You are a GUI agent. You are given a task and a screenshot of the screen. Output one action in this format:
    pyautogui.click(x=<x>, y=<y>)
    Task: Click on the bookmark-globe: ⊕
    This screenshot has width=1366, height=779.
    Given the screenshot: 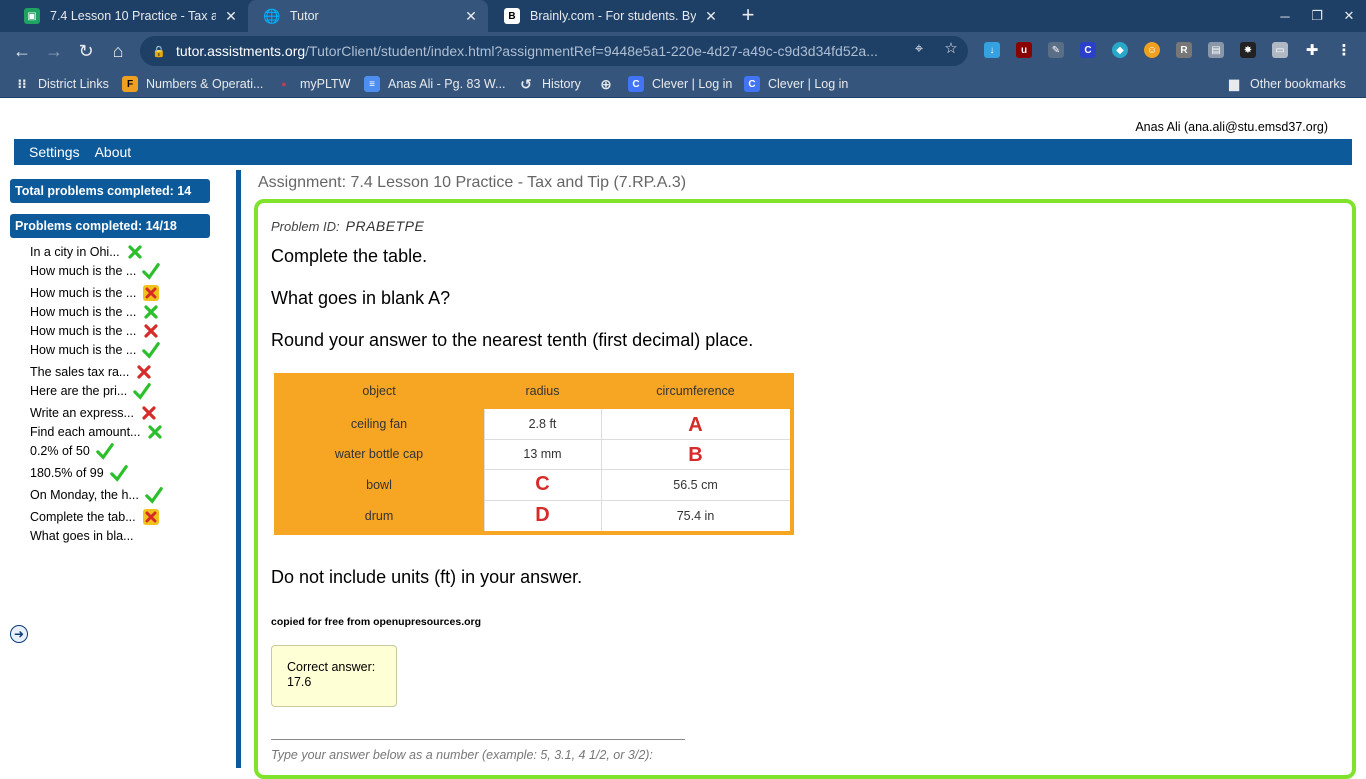 What is the action you would take?
    pyautogui.click(x=610, y=84)
    